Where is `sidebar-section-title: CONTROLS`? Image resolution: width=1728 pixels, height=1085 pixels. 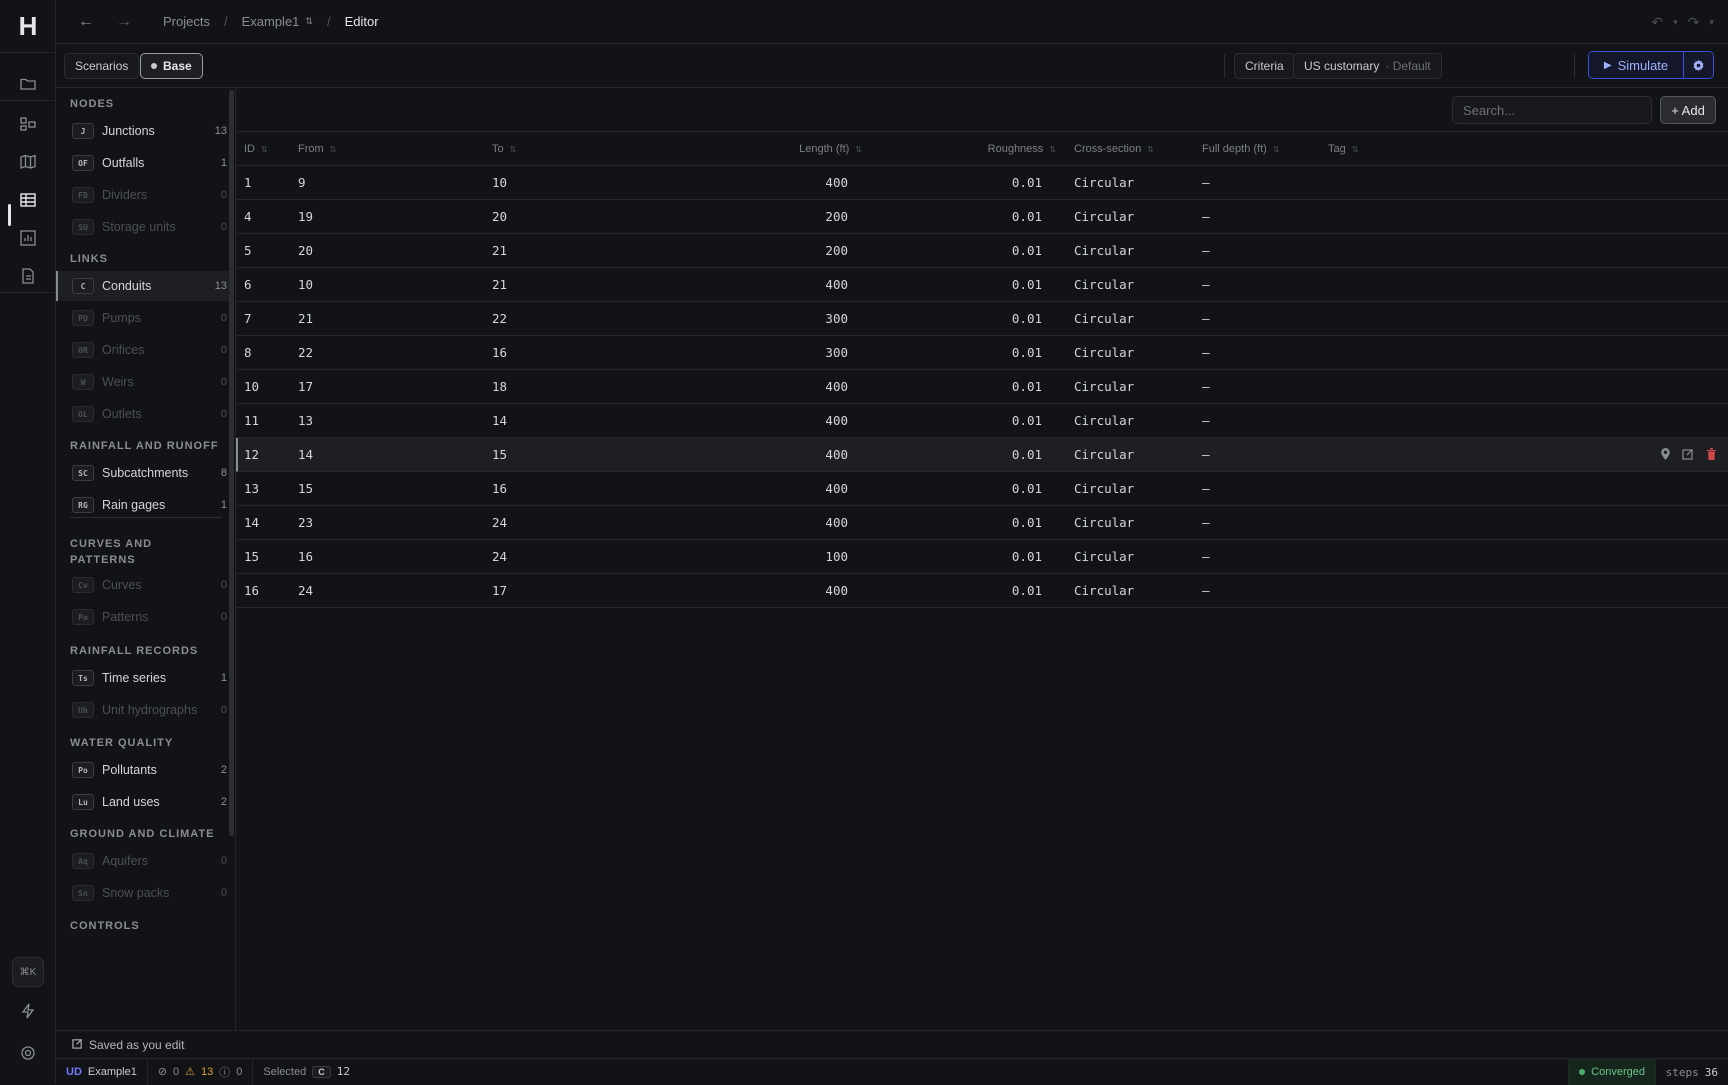 sidebar-section-title: CONTROLS is located at coordinates (105, 926).